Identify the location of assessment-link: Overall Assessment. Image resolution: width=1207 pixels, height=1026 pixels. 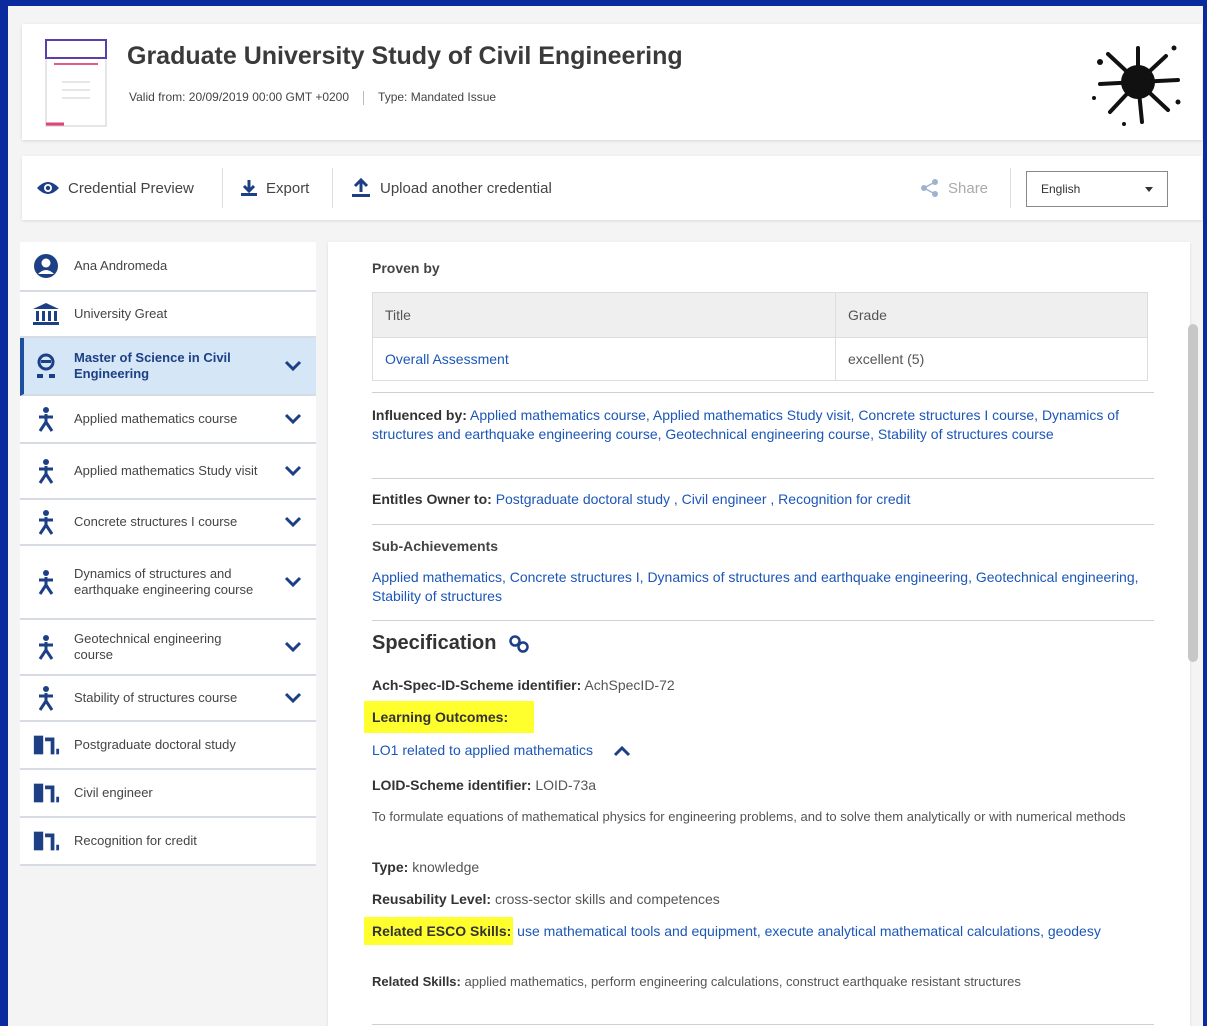
(604, 359).